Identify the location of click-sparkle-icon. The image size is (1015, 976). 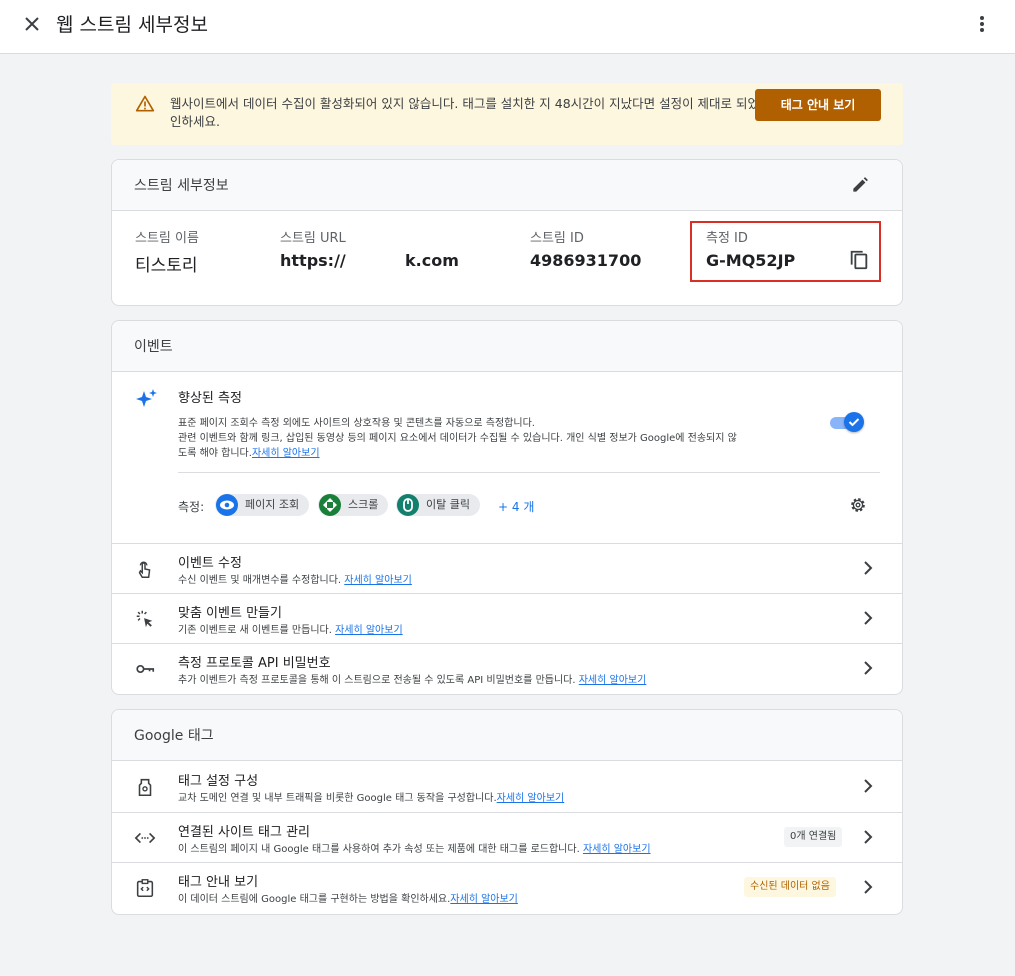
(144, 619).